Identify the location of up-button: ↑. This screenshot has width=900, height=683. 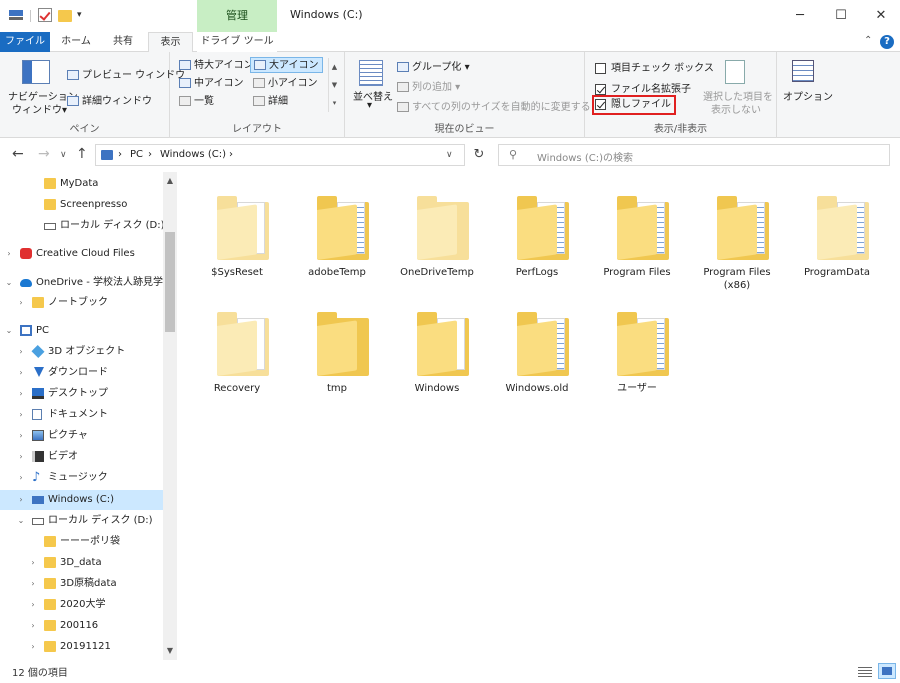
(82, 154).